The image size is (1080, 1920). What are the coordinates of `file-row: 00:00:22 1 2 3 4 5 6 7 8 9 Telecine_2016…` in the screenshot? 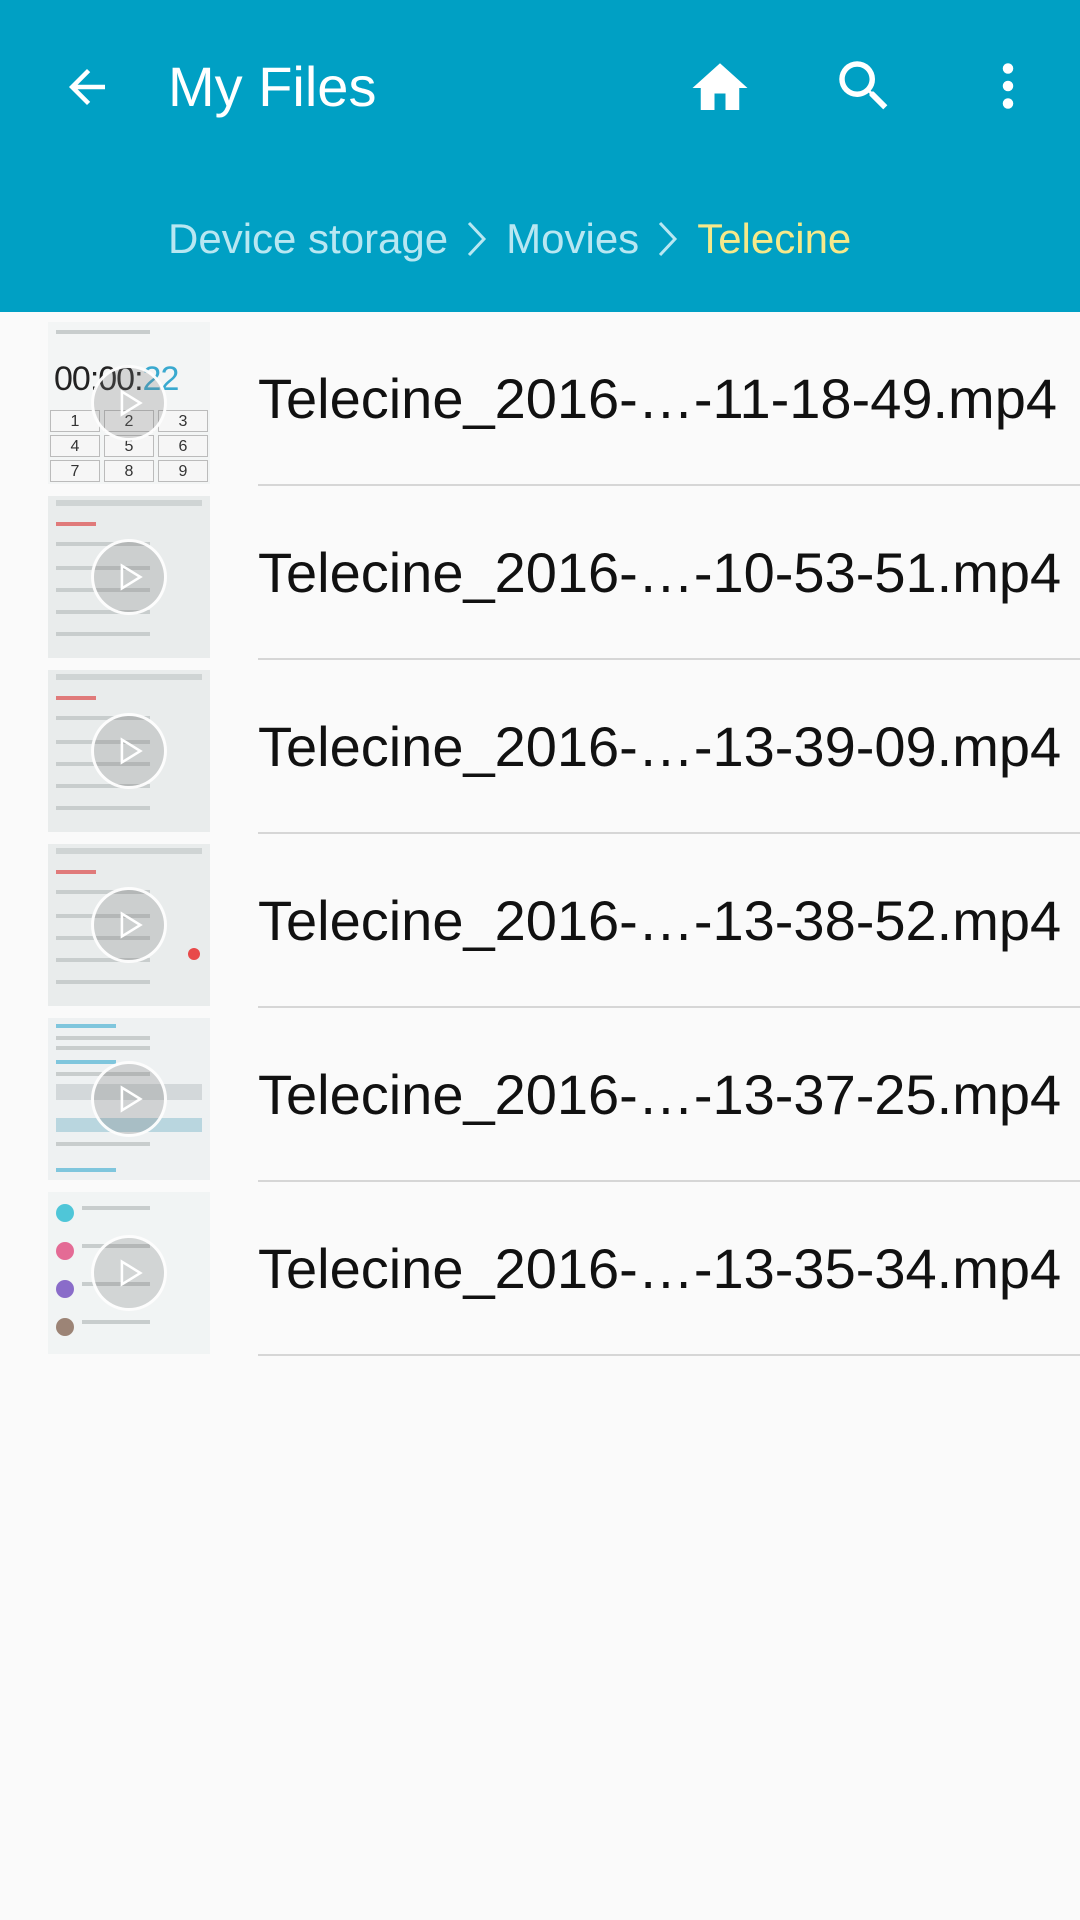 It's located at (540, 399).